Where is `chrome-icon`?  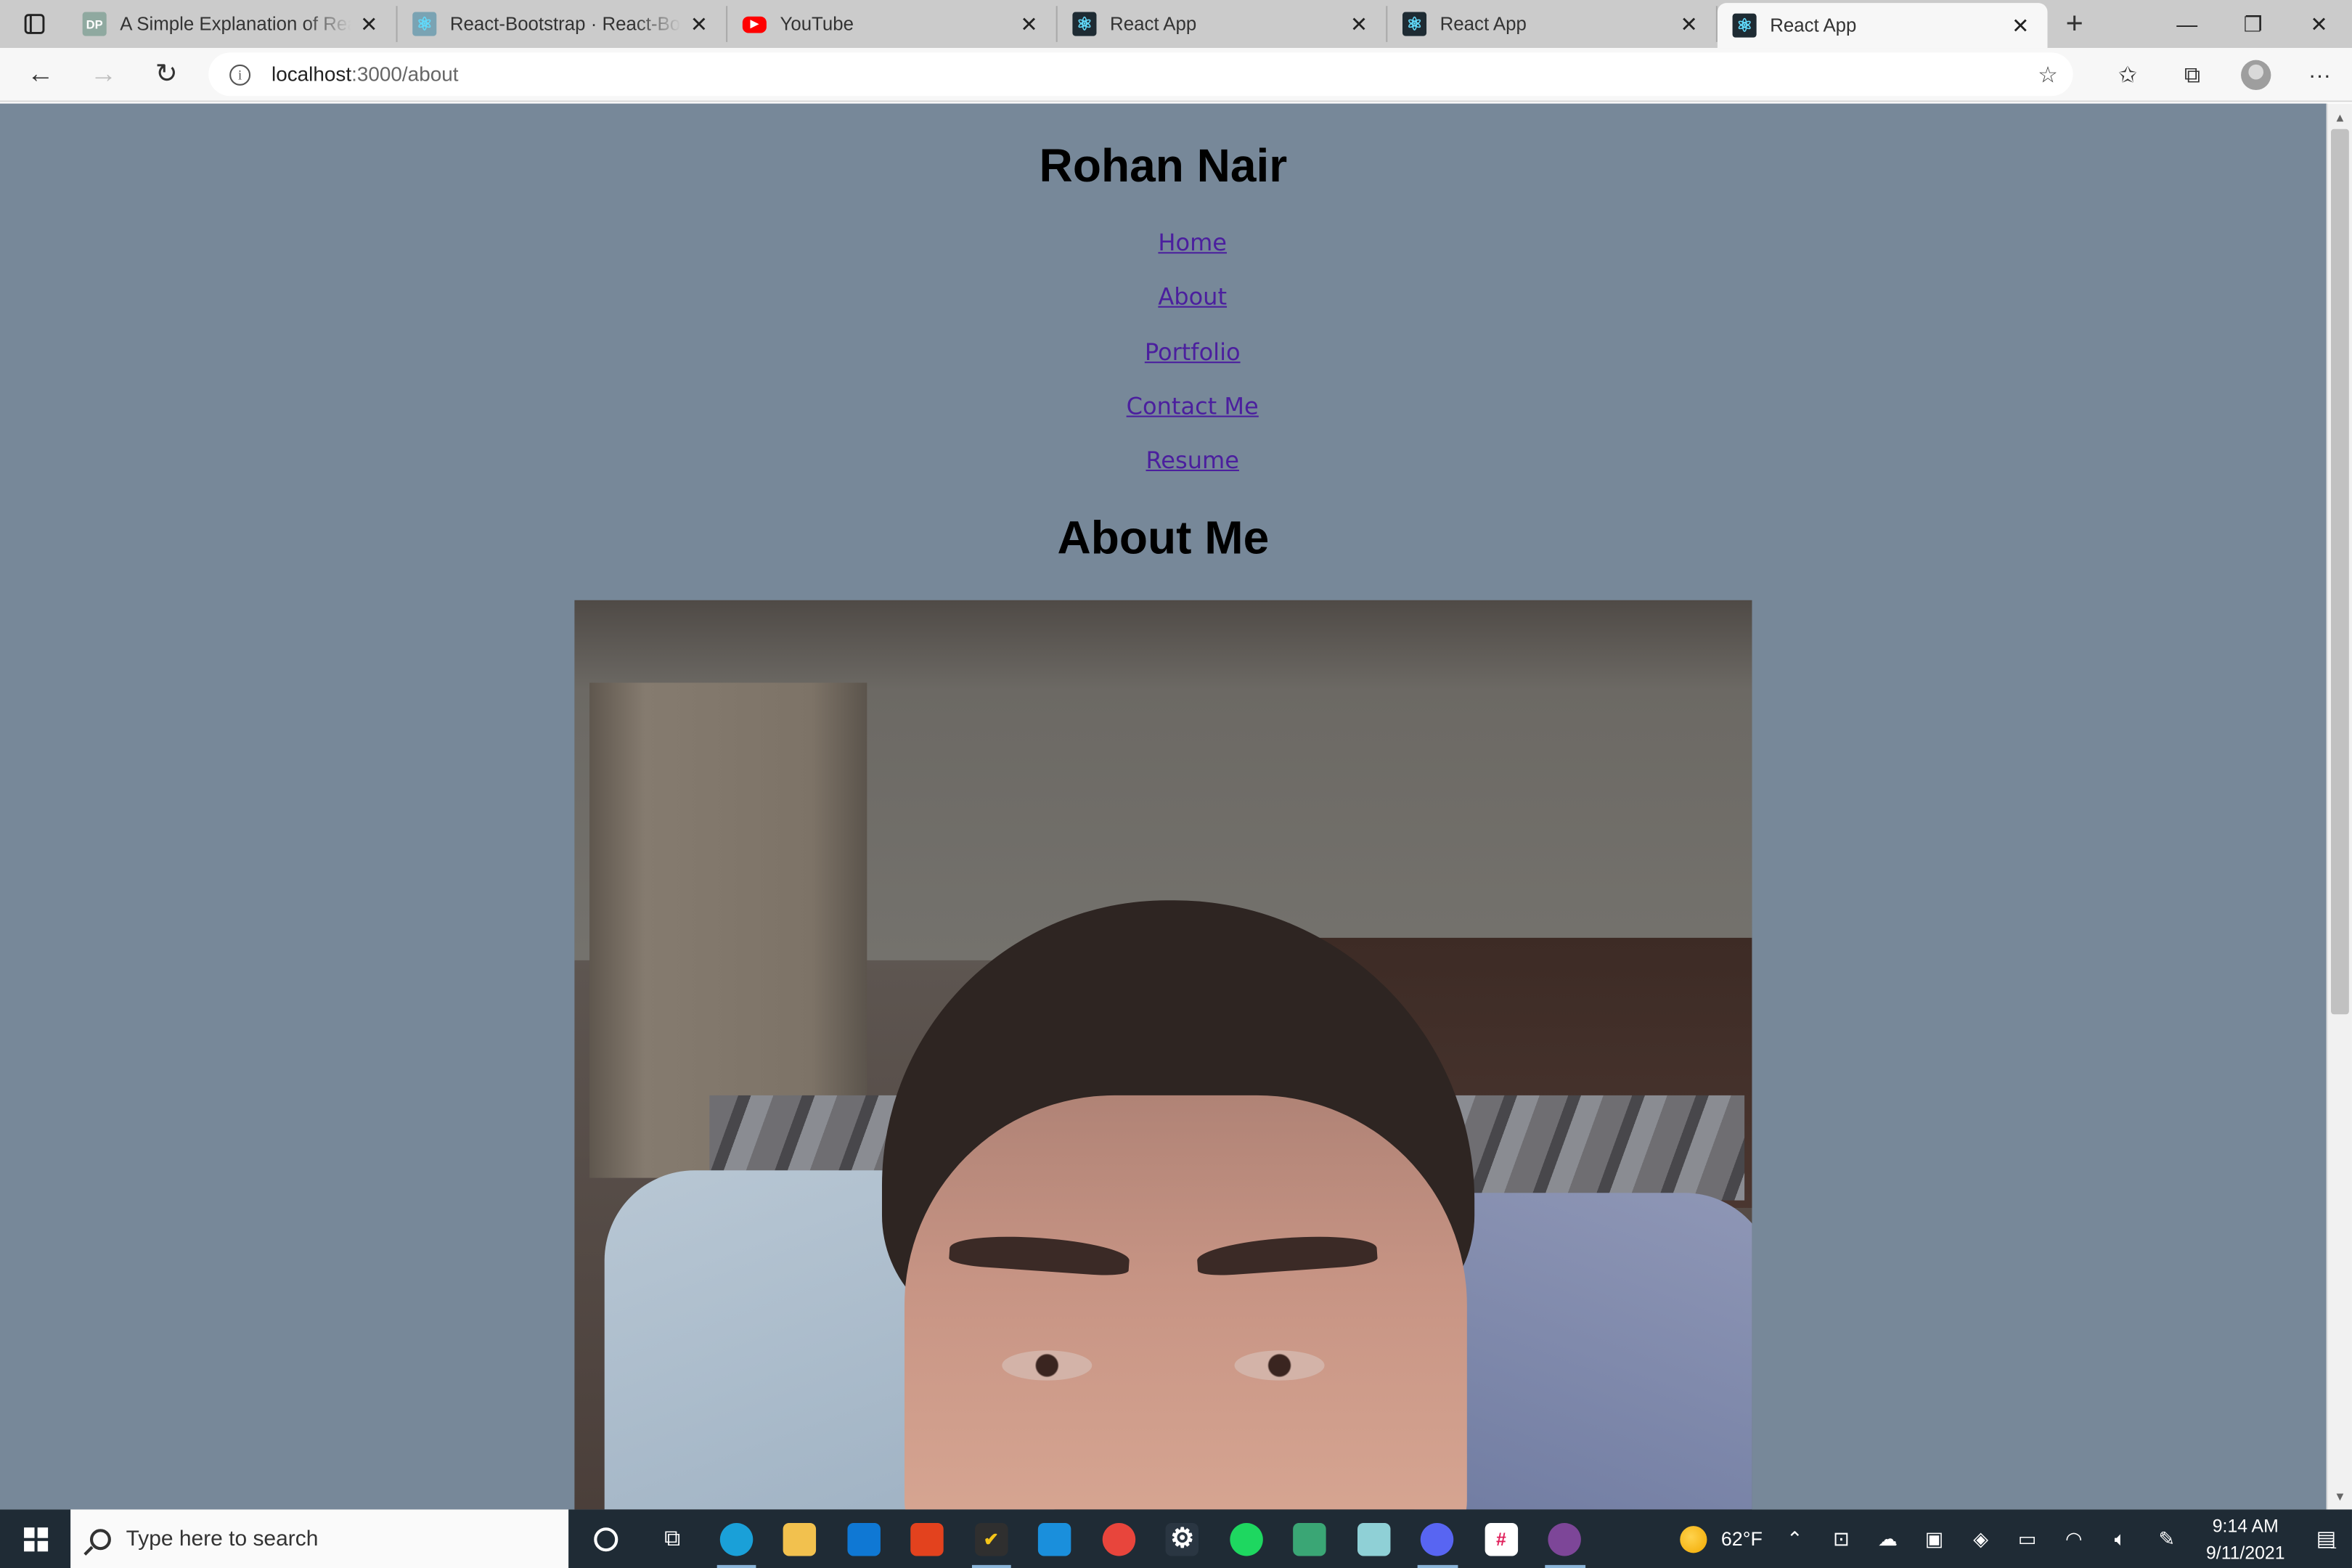 chrome-icon is located at coordinates (1118, 1539).